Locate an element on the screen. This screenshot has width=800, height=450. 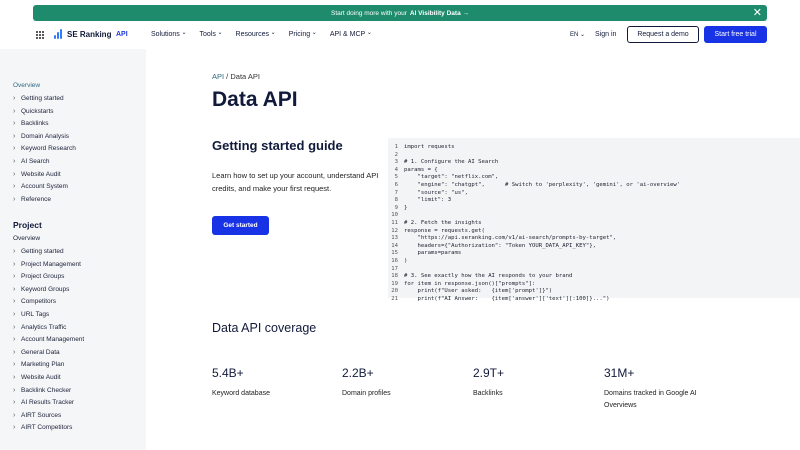
stat-value: 5.4B+ is located at coordinates (228, 373).